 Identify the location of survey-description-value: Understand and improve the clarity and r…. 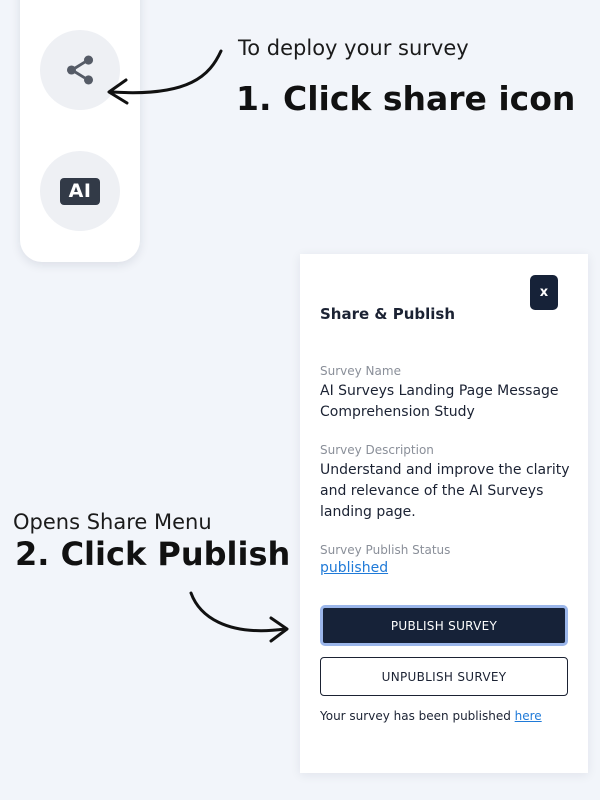
(445, 491).